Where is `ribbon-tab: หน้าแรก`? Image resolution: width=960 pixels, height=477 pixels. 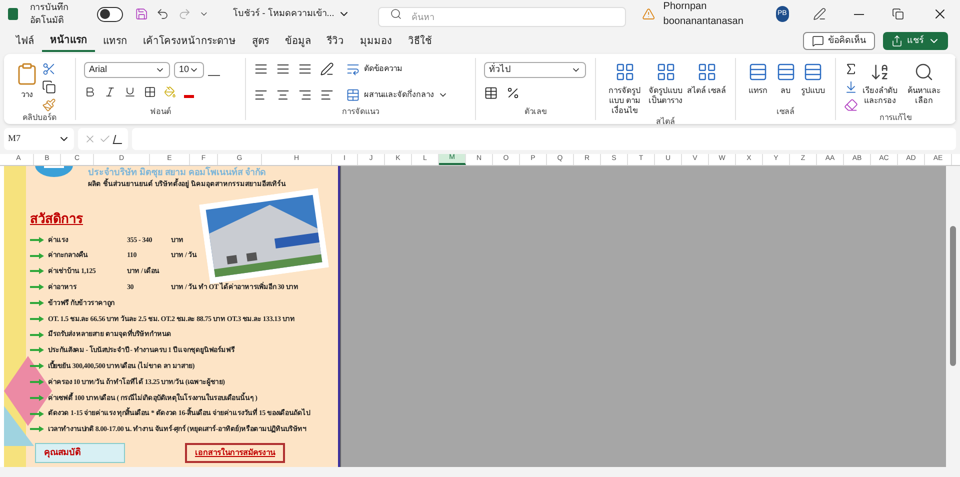
ribbon-tab: หน้าแรก is located at coordinates (68, 41).